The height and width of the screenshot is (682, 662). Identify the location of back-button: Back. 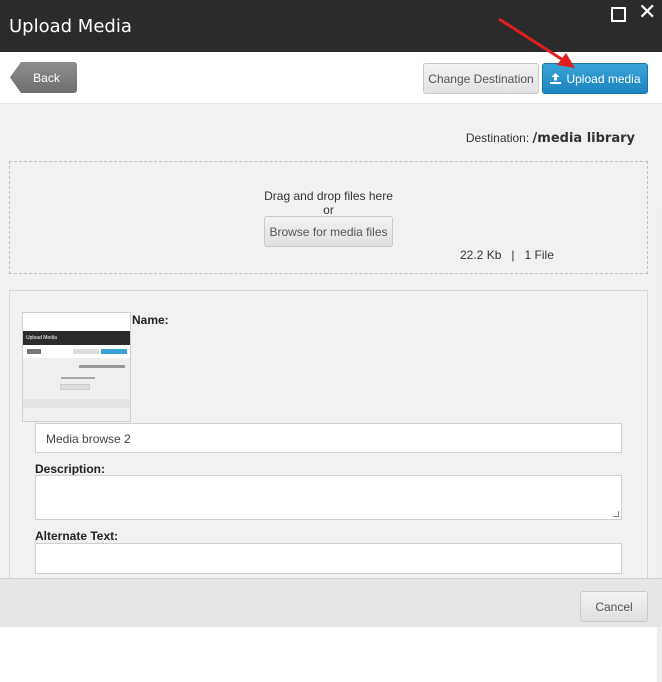
(43, 77).